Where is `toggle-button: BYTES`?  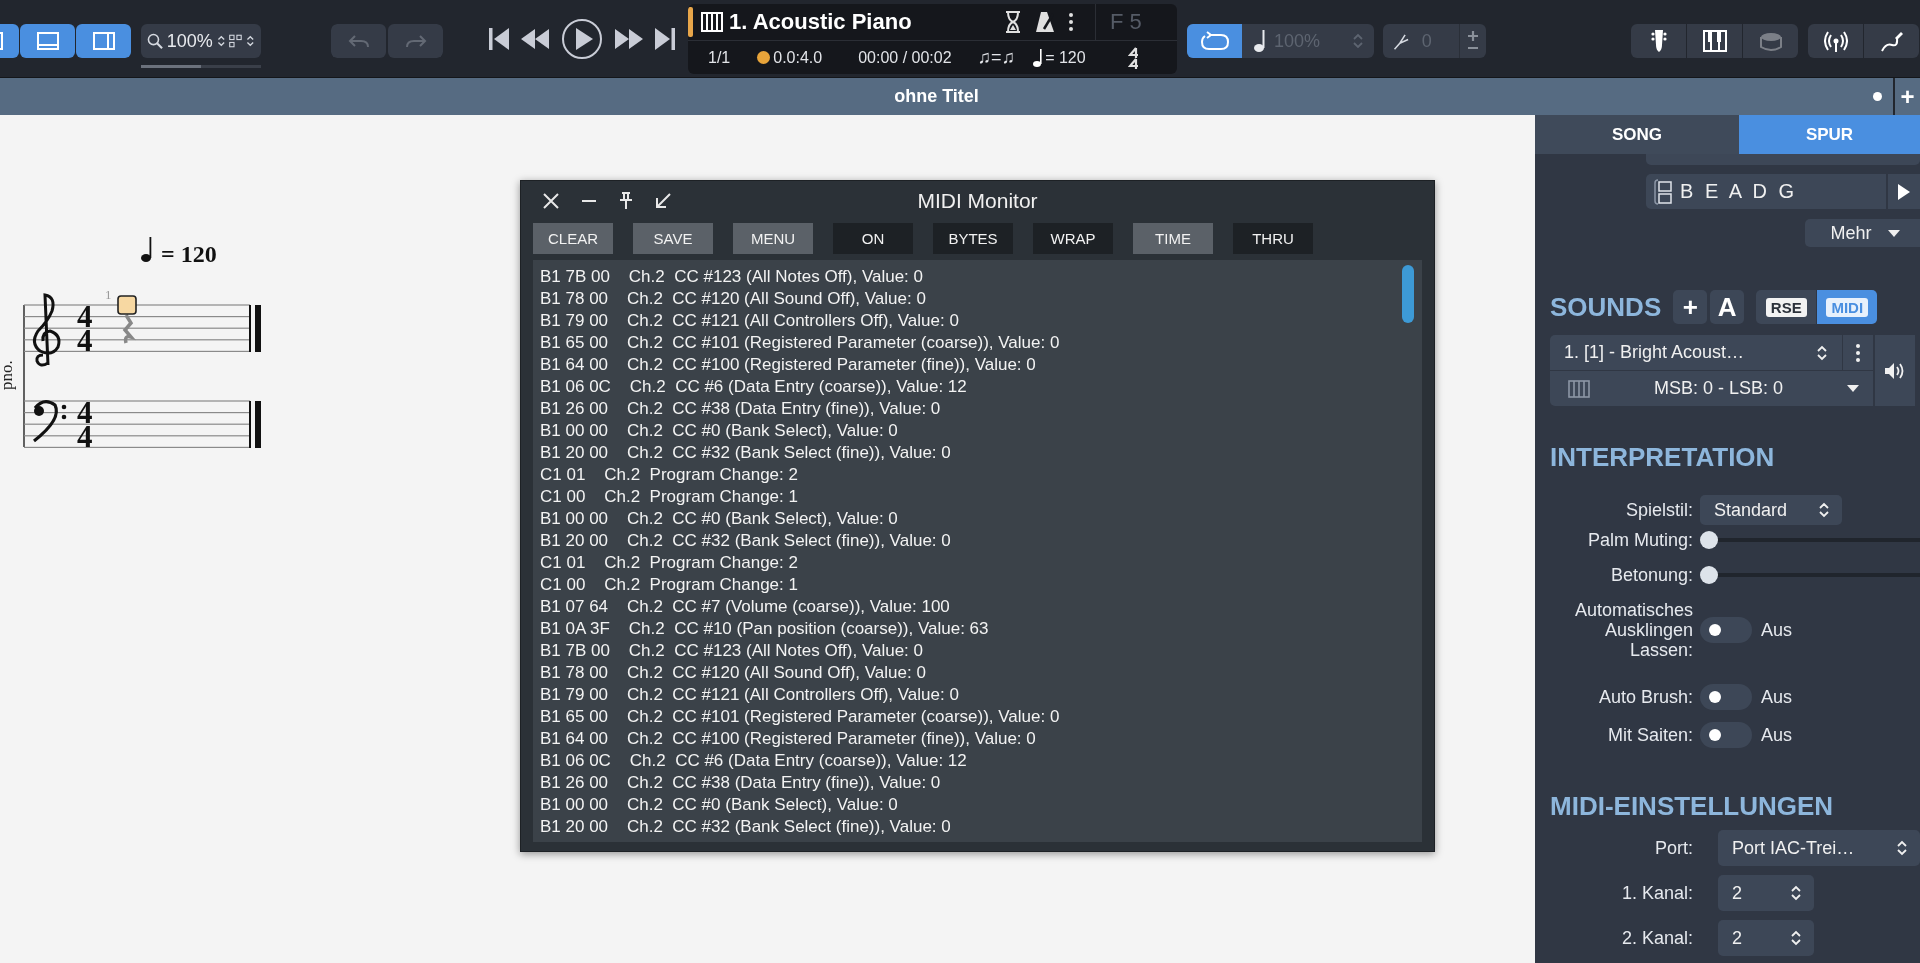
toggle-button: BYTES is located at coordinates (973, 238).